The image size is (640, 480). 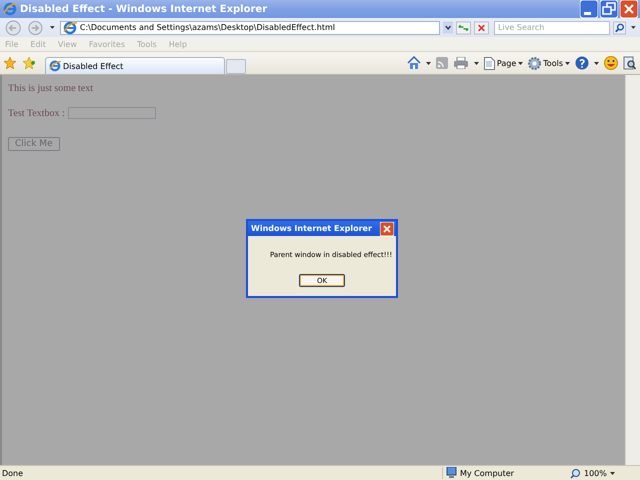 I want to click on star-icon, so click(x=10, y=63).